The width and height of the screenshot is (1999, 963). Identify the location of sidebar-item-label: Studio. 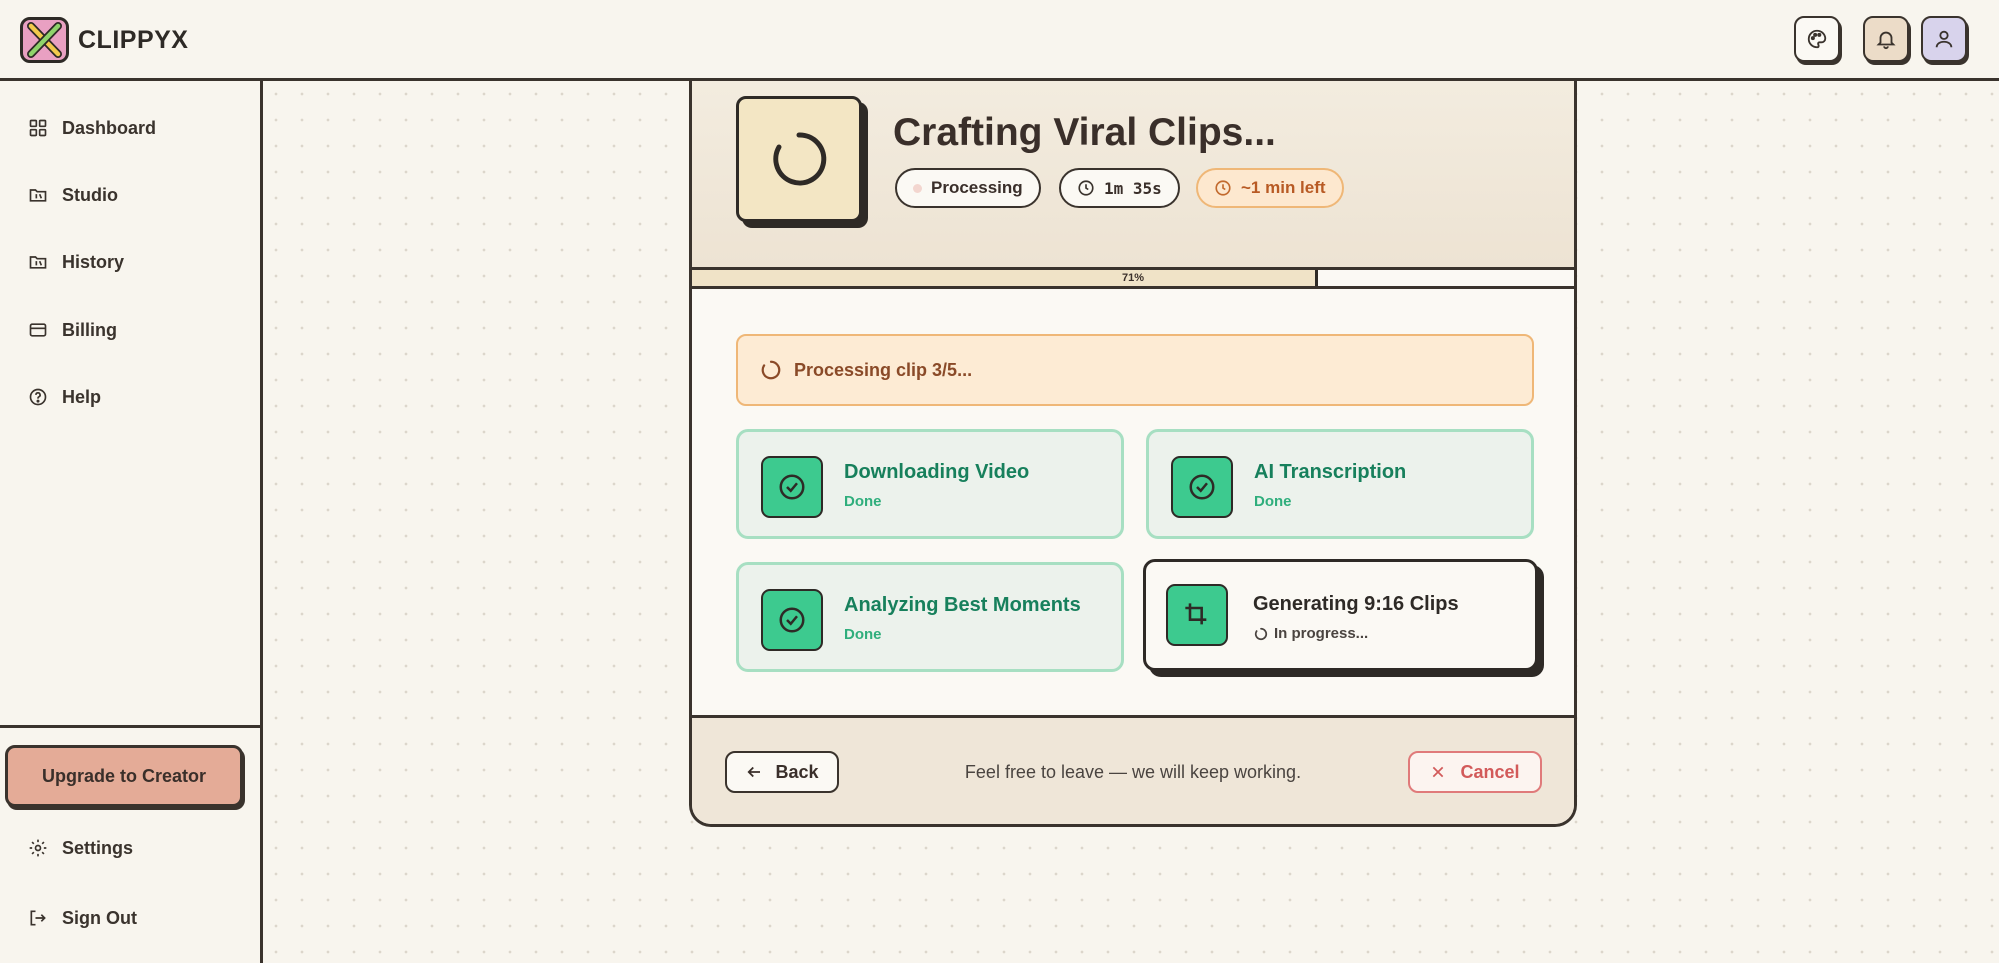
(90, 194).